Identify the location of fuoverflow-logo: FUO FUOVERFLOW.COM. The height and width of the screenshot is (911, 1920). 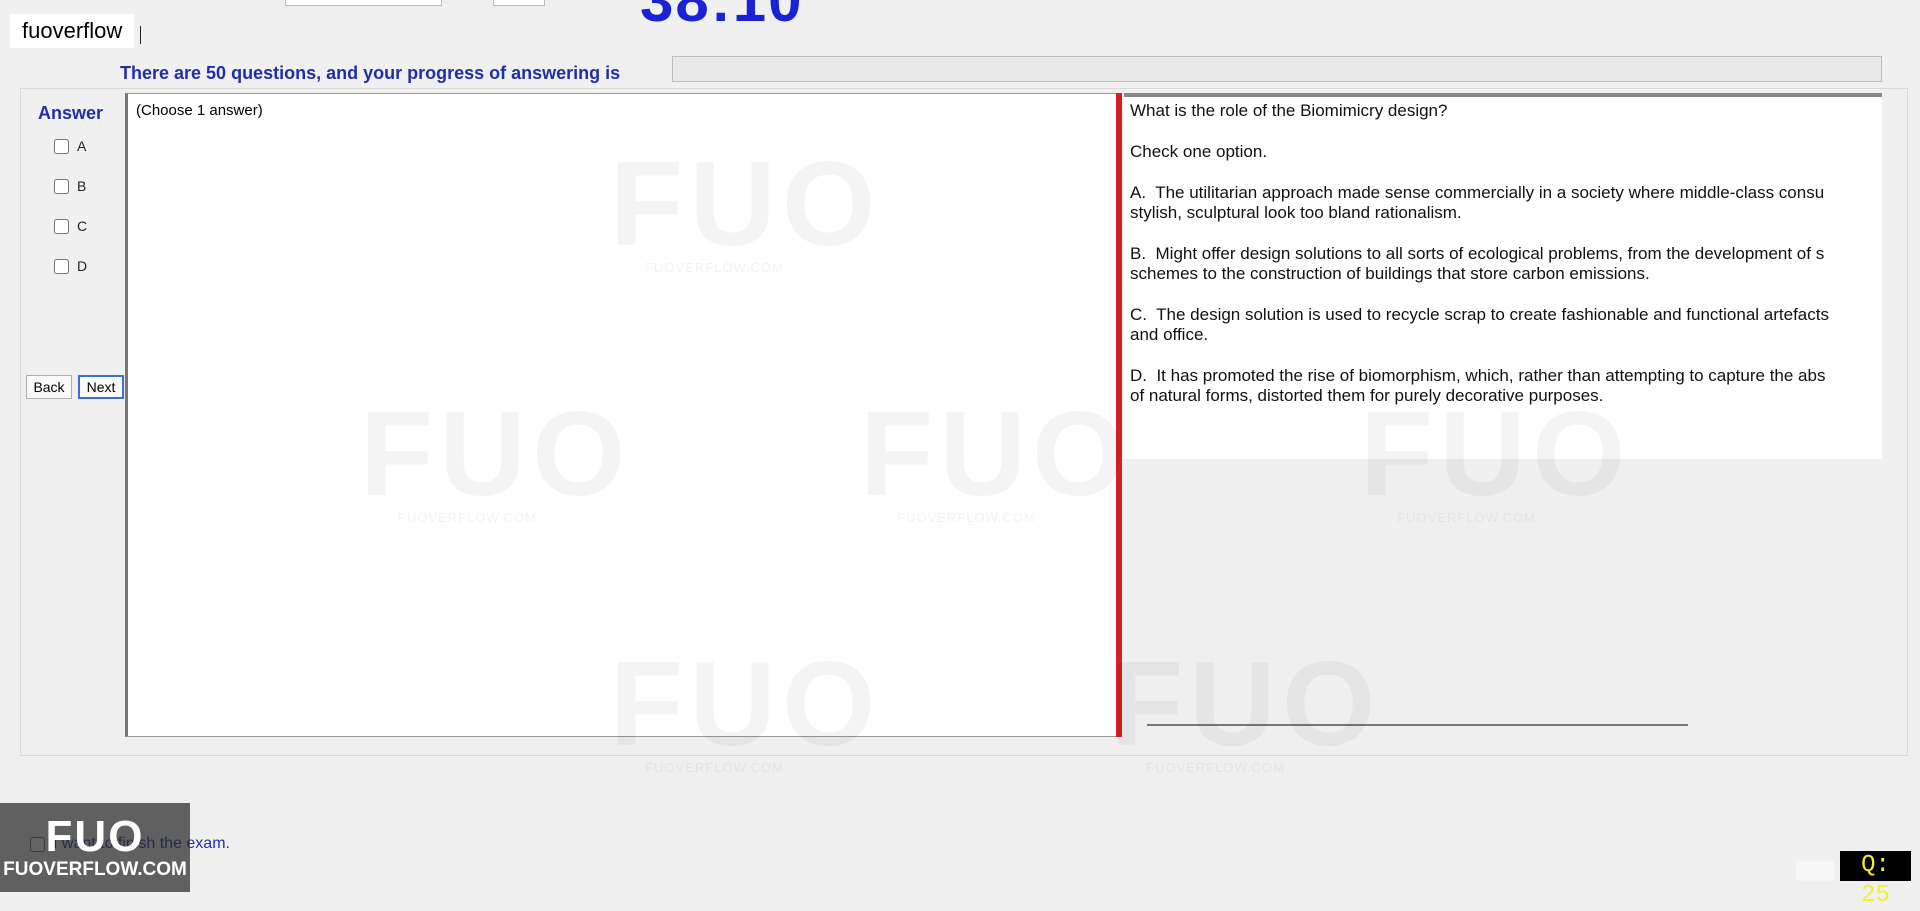
(95, 847).